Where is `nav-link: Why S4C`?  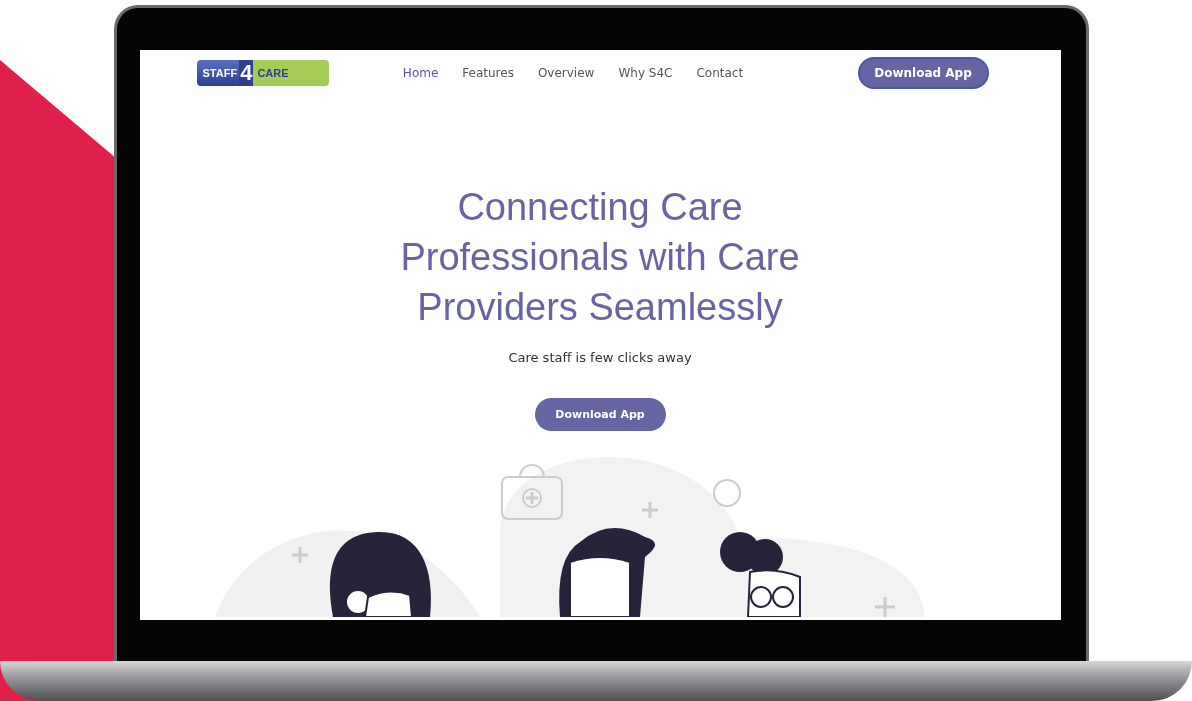
nav-link: Why S4C is located at coordinates (645, 72).